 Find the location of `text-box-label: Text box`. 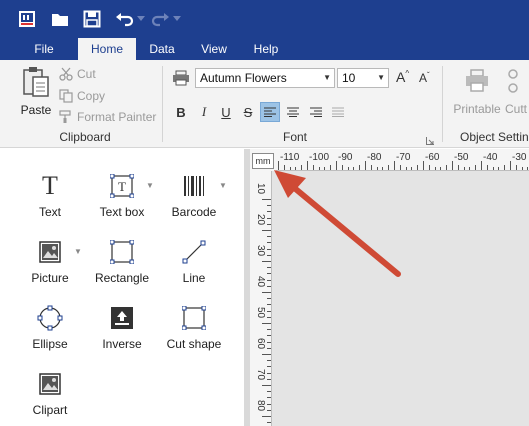

text-box-label: Text box is located at coordinates (122, 212).